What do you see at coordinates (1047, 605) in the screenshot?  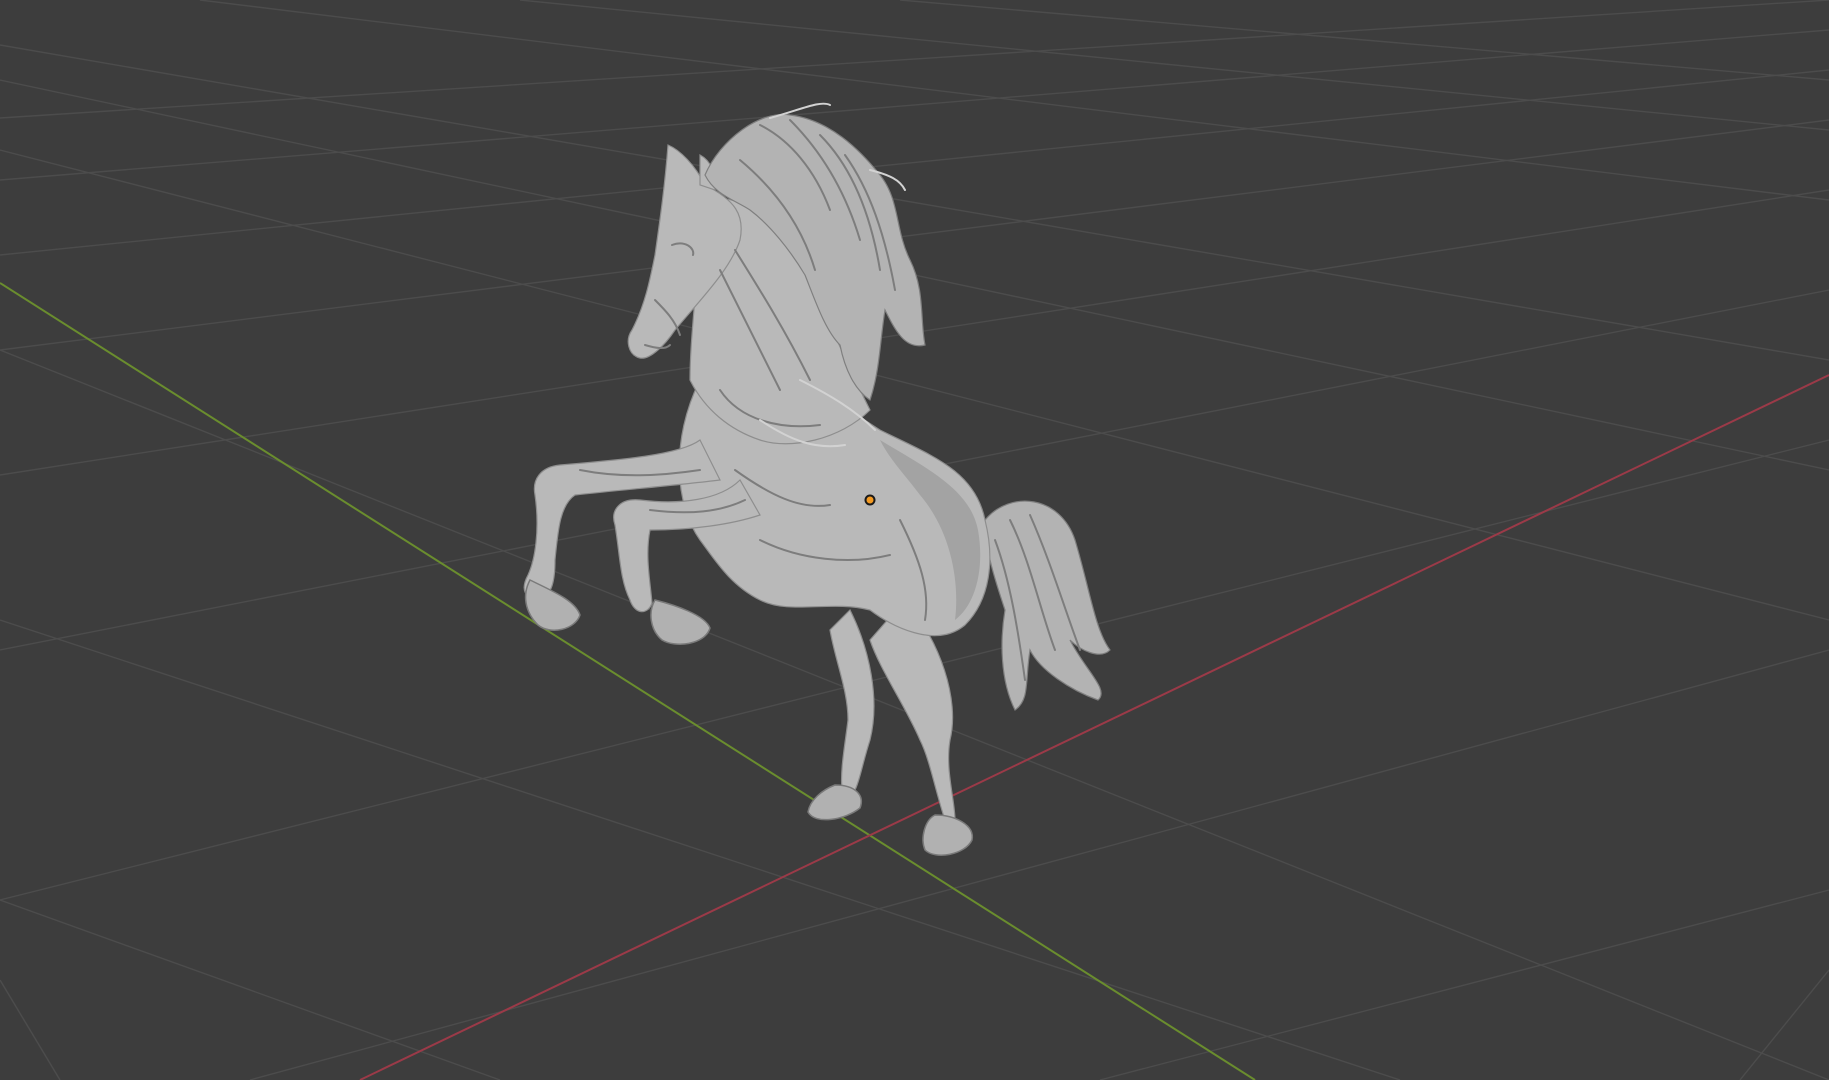 I see `horse-tail` at bounding box center [1047, 605].